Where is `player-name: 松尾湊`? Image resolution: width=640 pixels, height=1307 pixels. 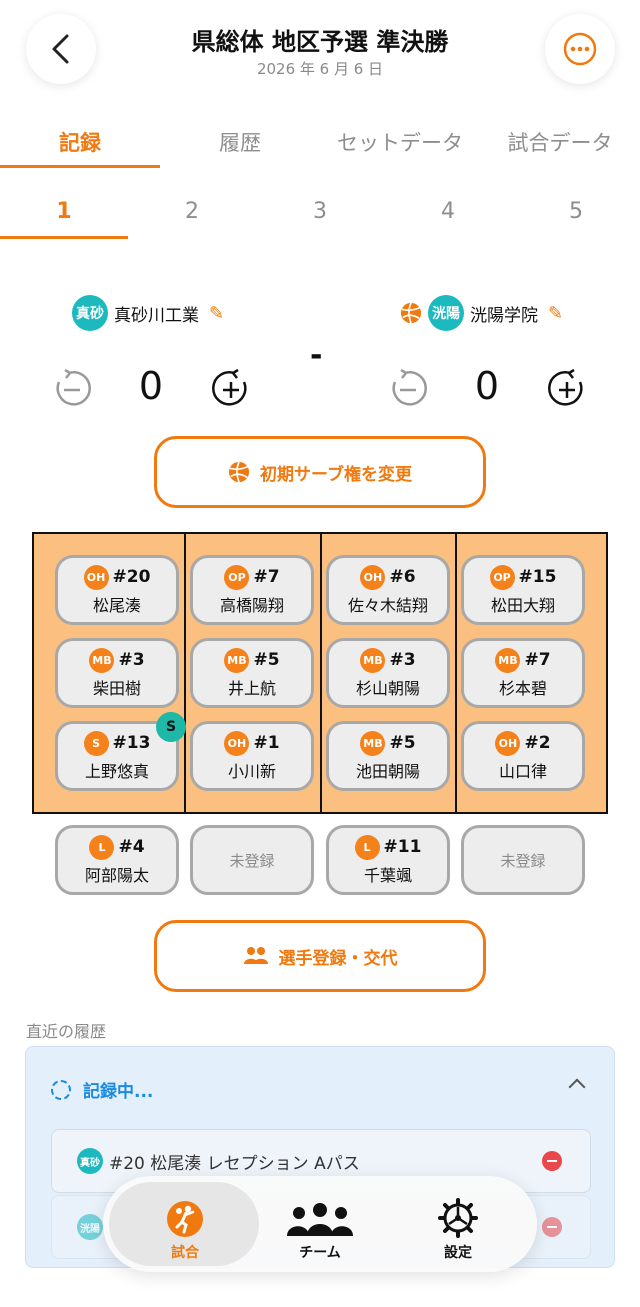
player-name: 松尾湊 is located at coordinates (116, 605).